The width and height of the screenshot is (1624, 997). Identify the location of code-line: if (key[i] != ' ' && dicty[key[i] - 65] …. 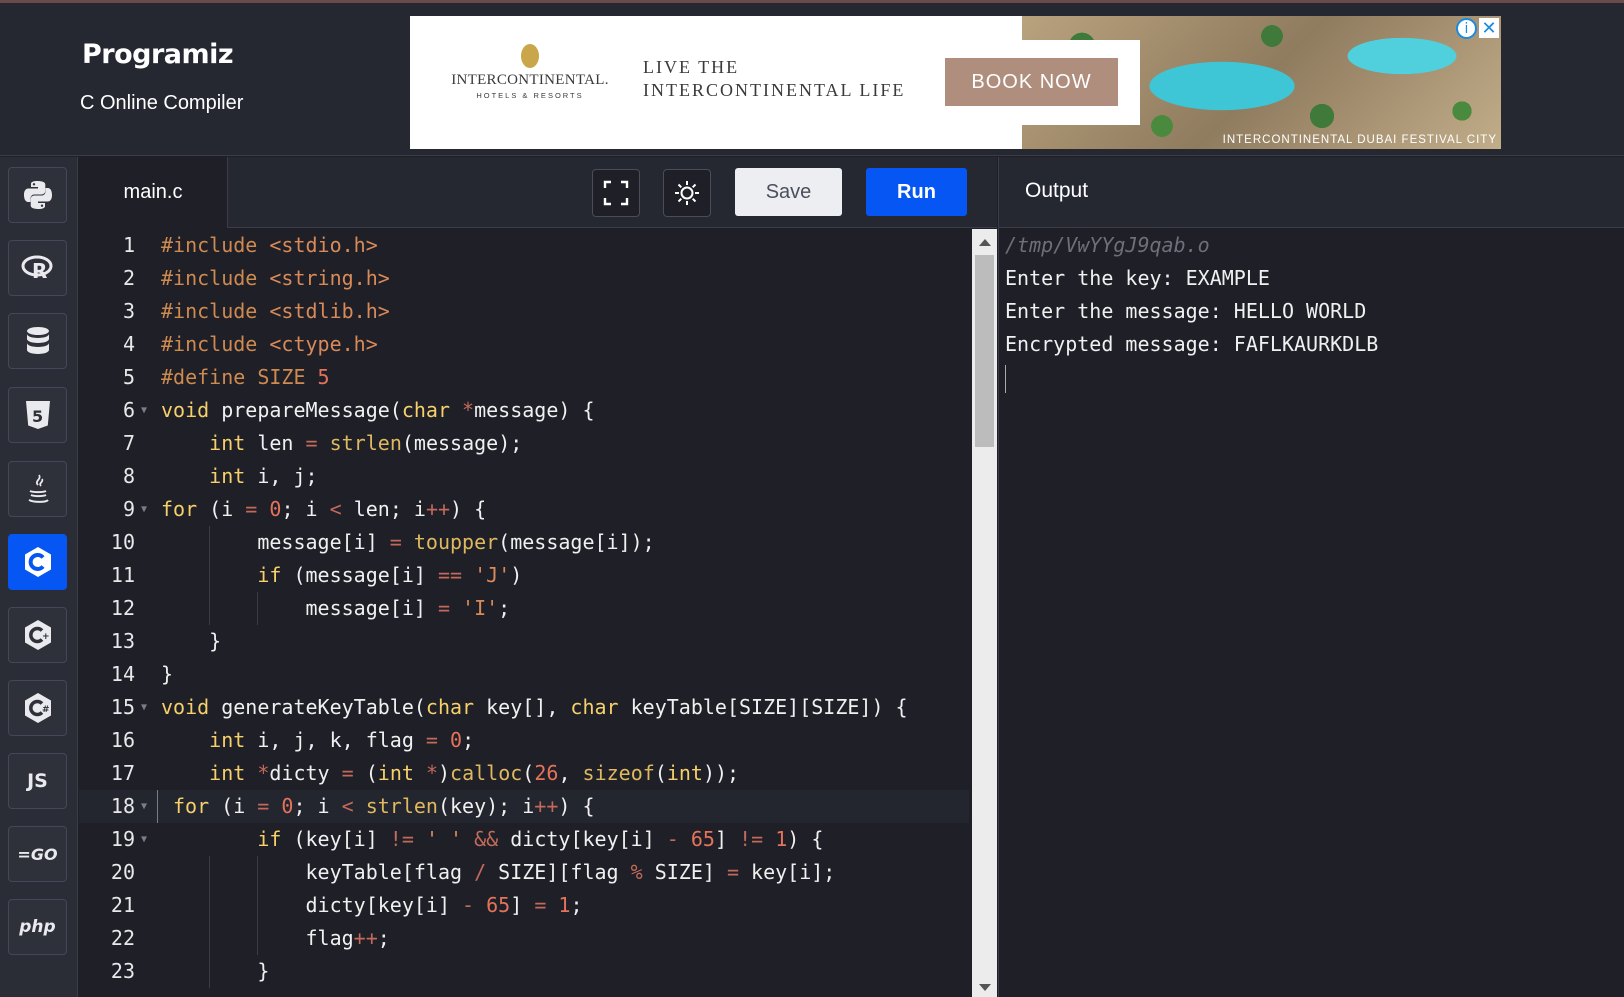
(540, 839).